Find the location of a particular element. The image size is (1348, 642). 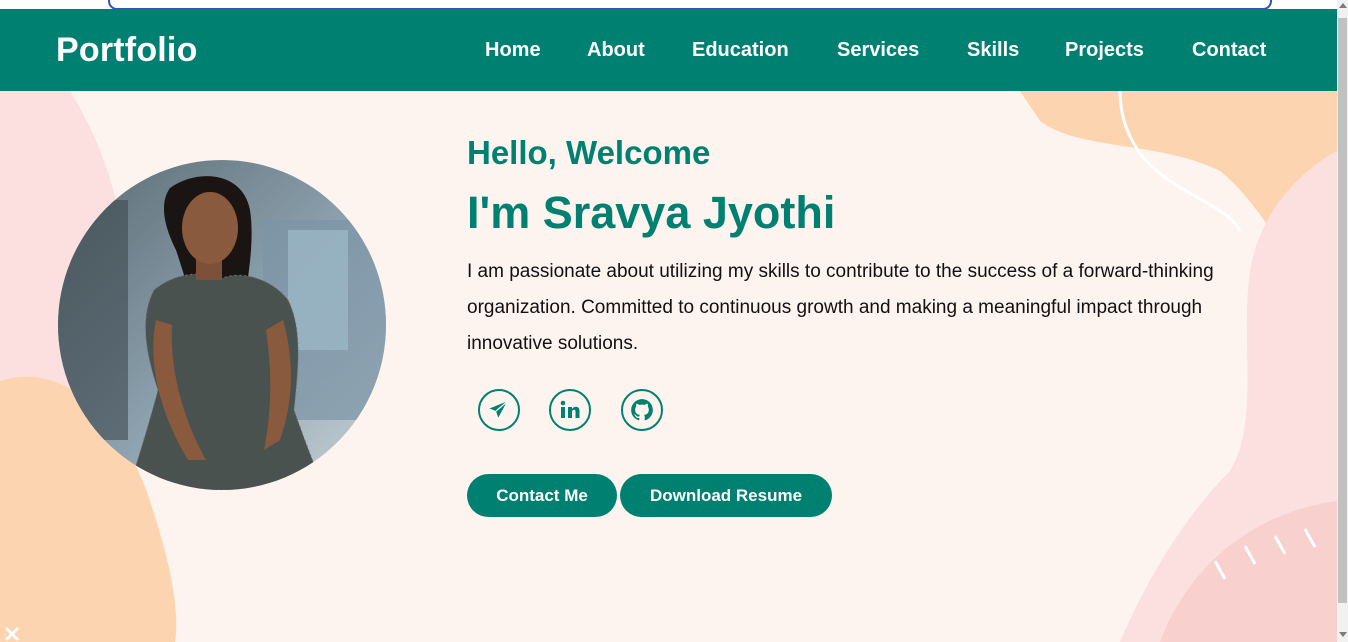

scroll-up-arrow-icon is located at coordinates (1343, 5).